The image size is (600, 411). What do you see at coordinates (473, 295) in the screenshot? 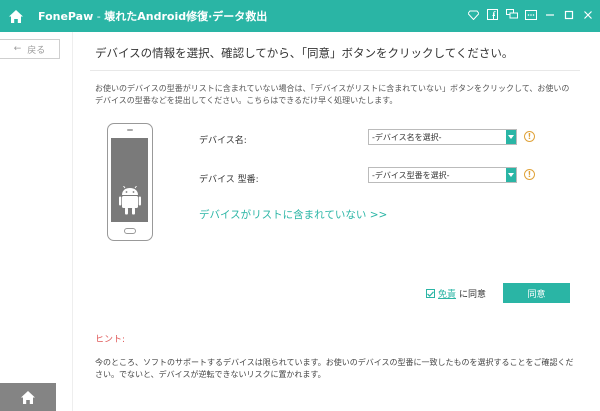
I see `agree-suffix: に同意` at bounding box center [473, 295].